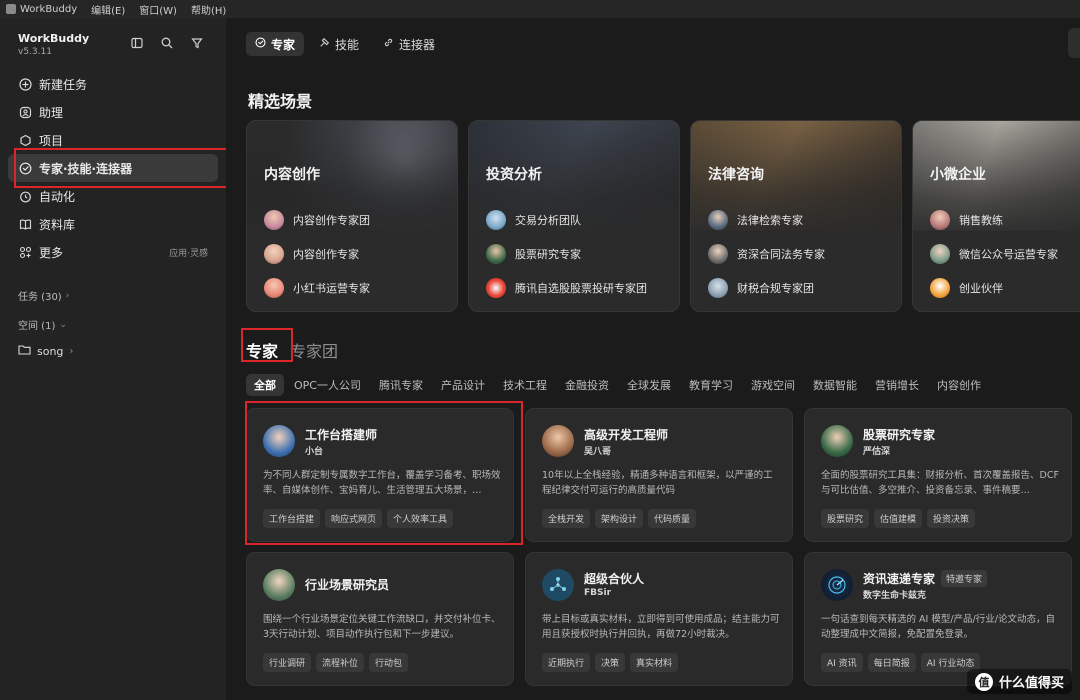  I want to click on sidebar-item-label: 更多, so click(51, 252).